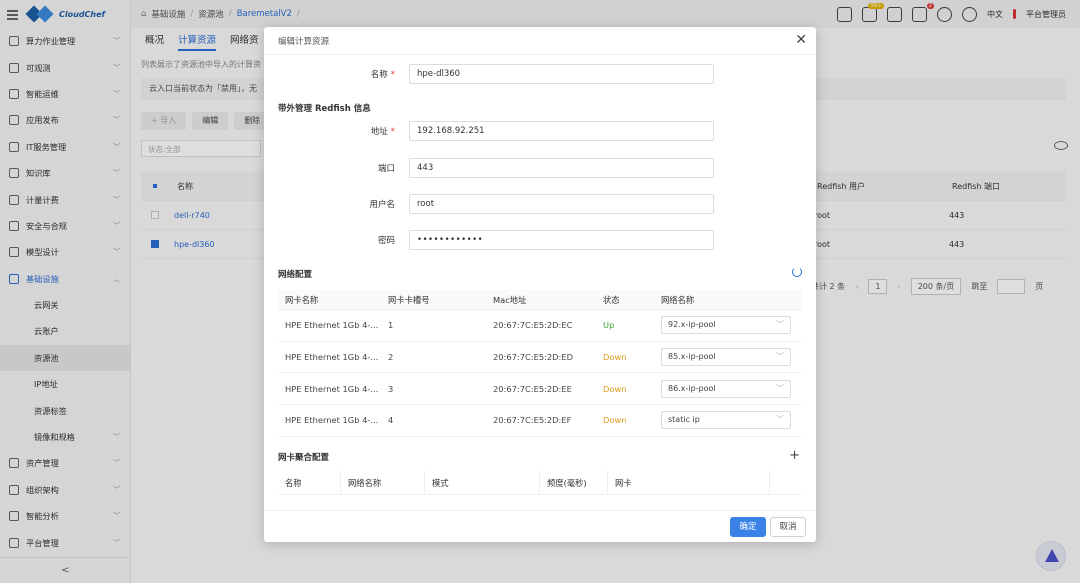 The height and width of the screenshot is (583, 1080). What do you see at coordinates (382, 75) in the screenshot?
I see `name-label: 名称 *` at bounding box center [382, 75].